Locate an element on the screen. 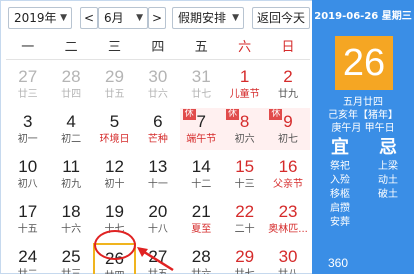 Image resolution: width=414 pixels, height=274 pixels. day-cell: 2 廿九 is located at coordinates (287, 84).